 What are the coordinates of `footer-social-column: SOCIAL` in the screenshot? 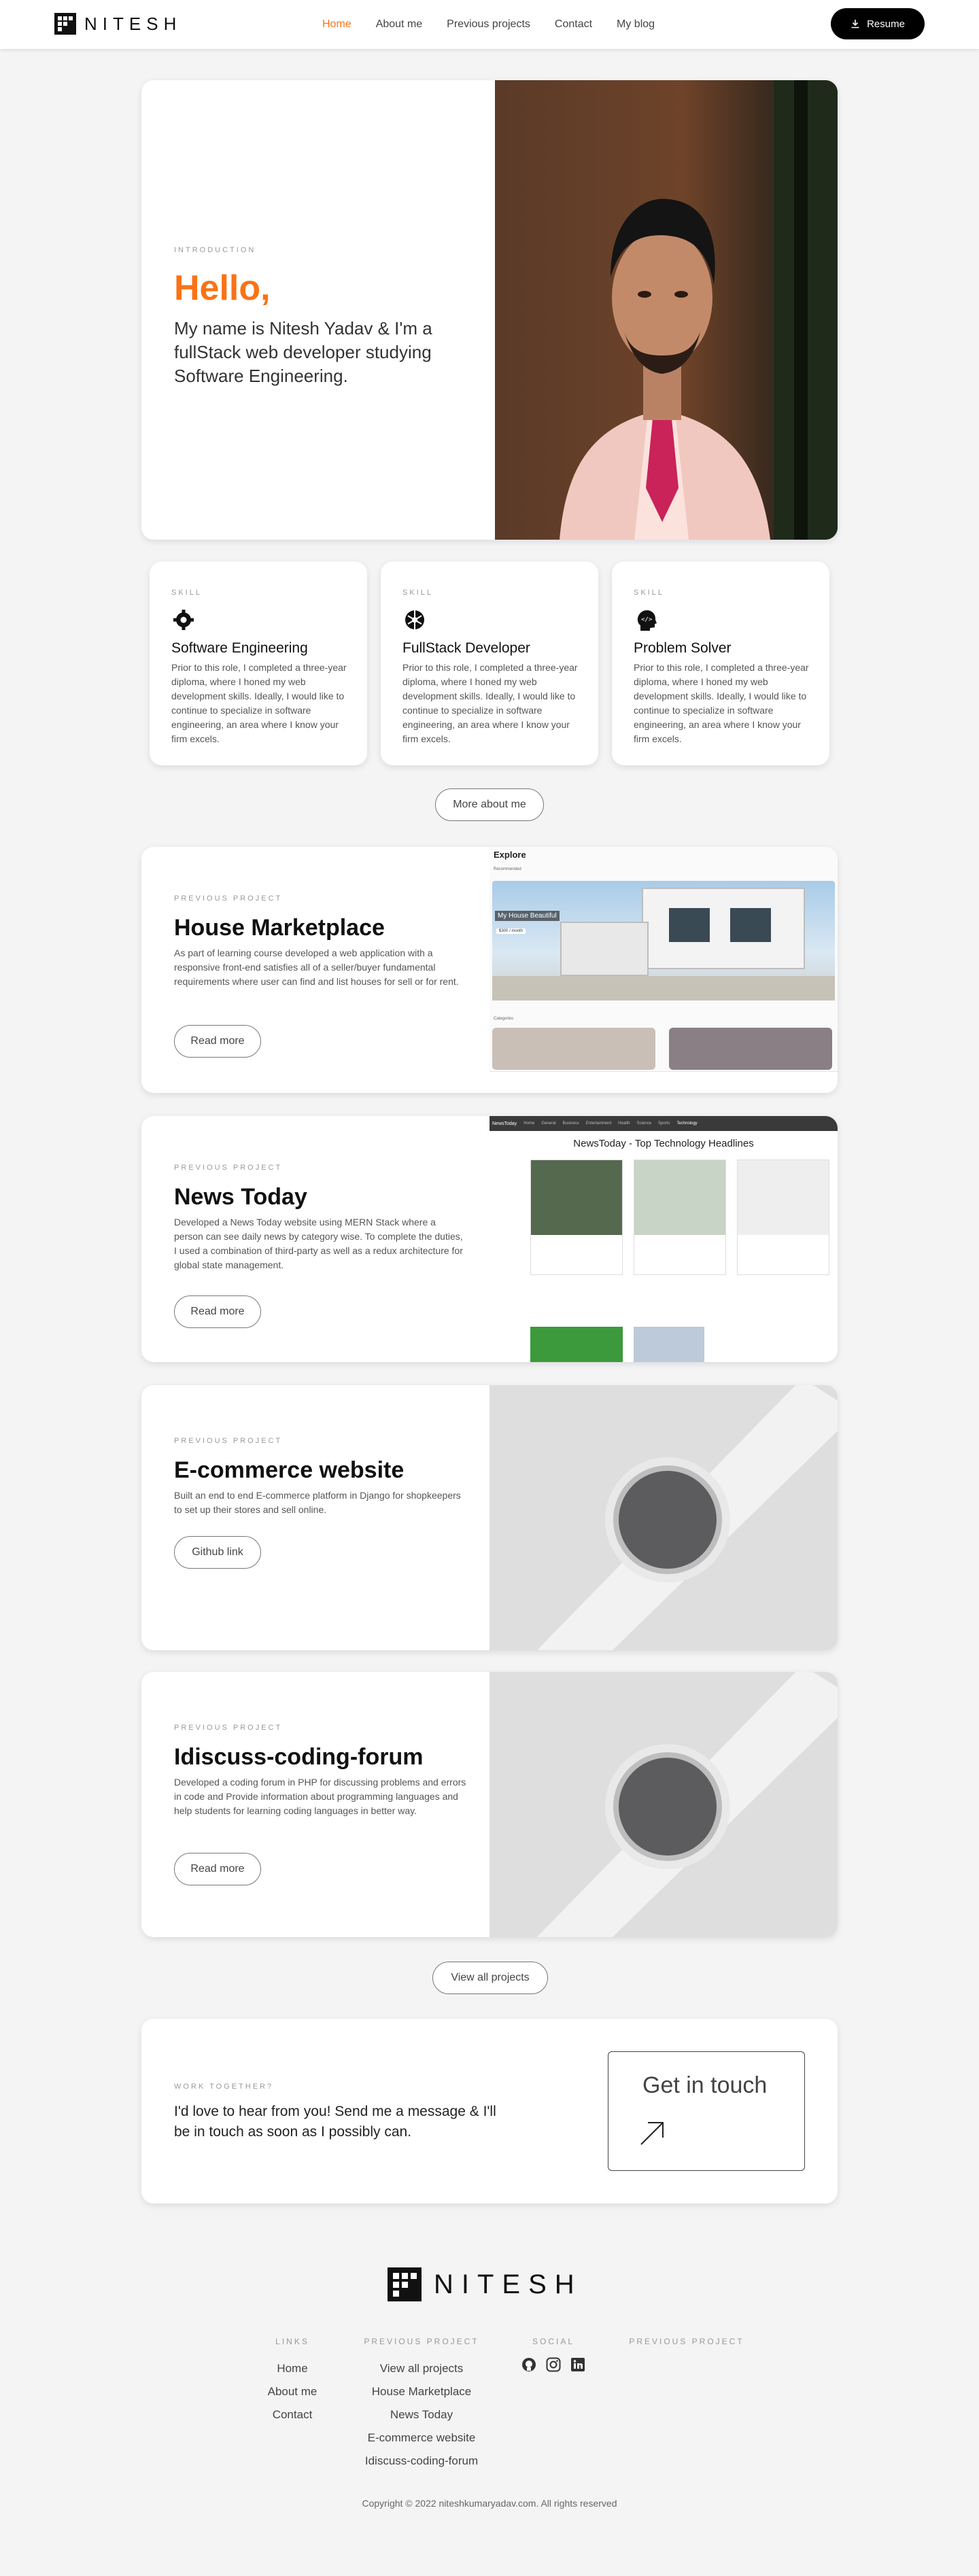 It's located at (553, 2354).